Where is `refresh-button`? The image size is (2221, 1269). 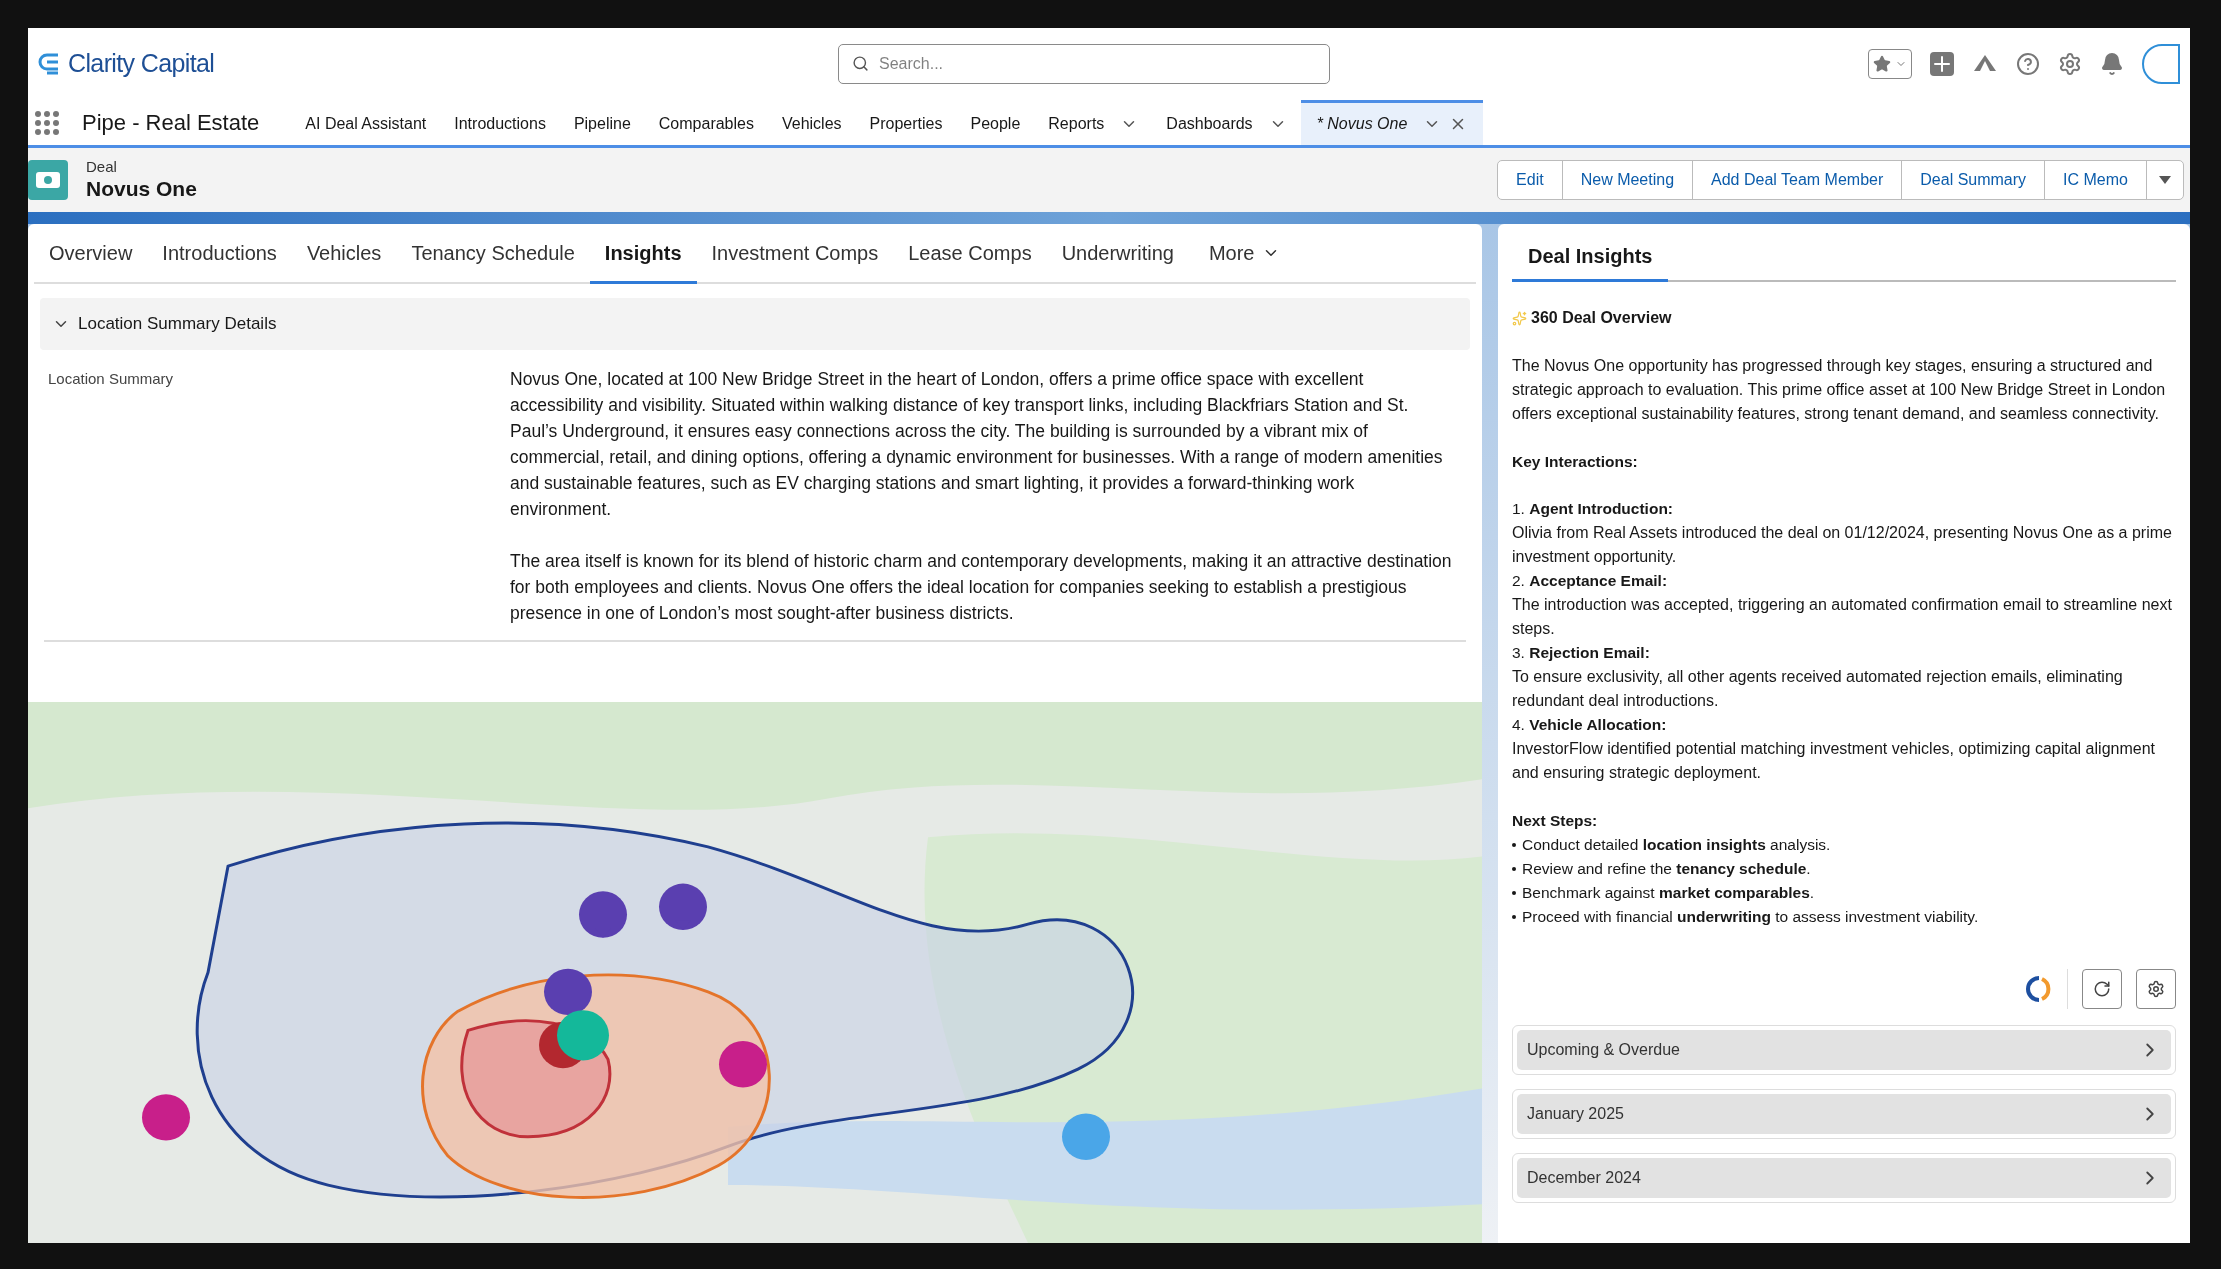 refresh-button is located at coordinates (2102, 988).